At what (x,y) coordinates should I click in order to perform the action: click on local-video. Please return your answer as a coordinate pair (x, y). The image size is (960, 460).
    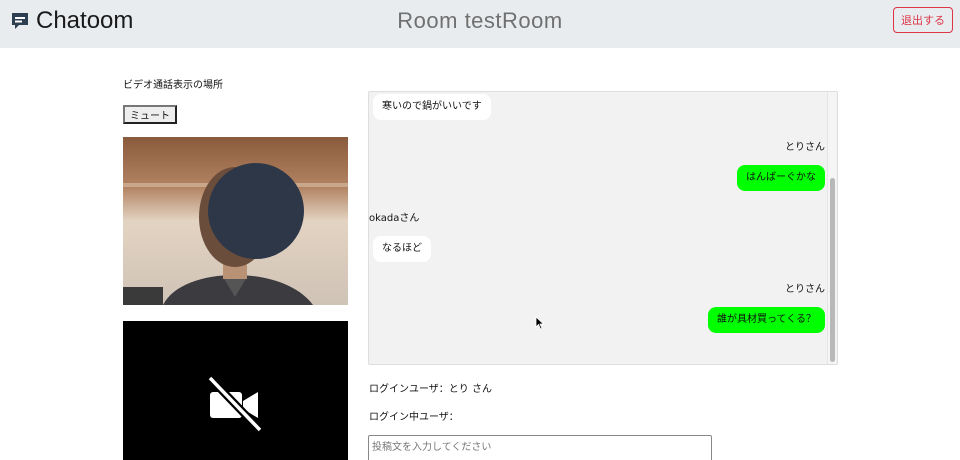
    Looking at the image, I should click on (235, 221).